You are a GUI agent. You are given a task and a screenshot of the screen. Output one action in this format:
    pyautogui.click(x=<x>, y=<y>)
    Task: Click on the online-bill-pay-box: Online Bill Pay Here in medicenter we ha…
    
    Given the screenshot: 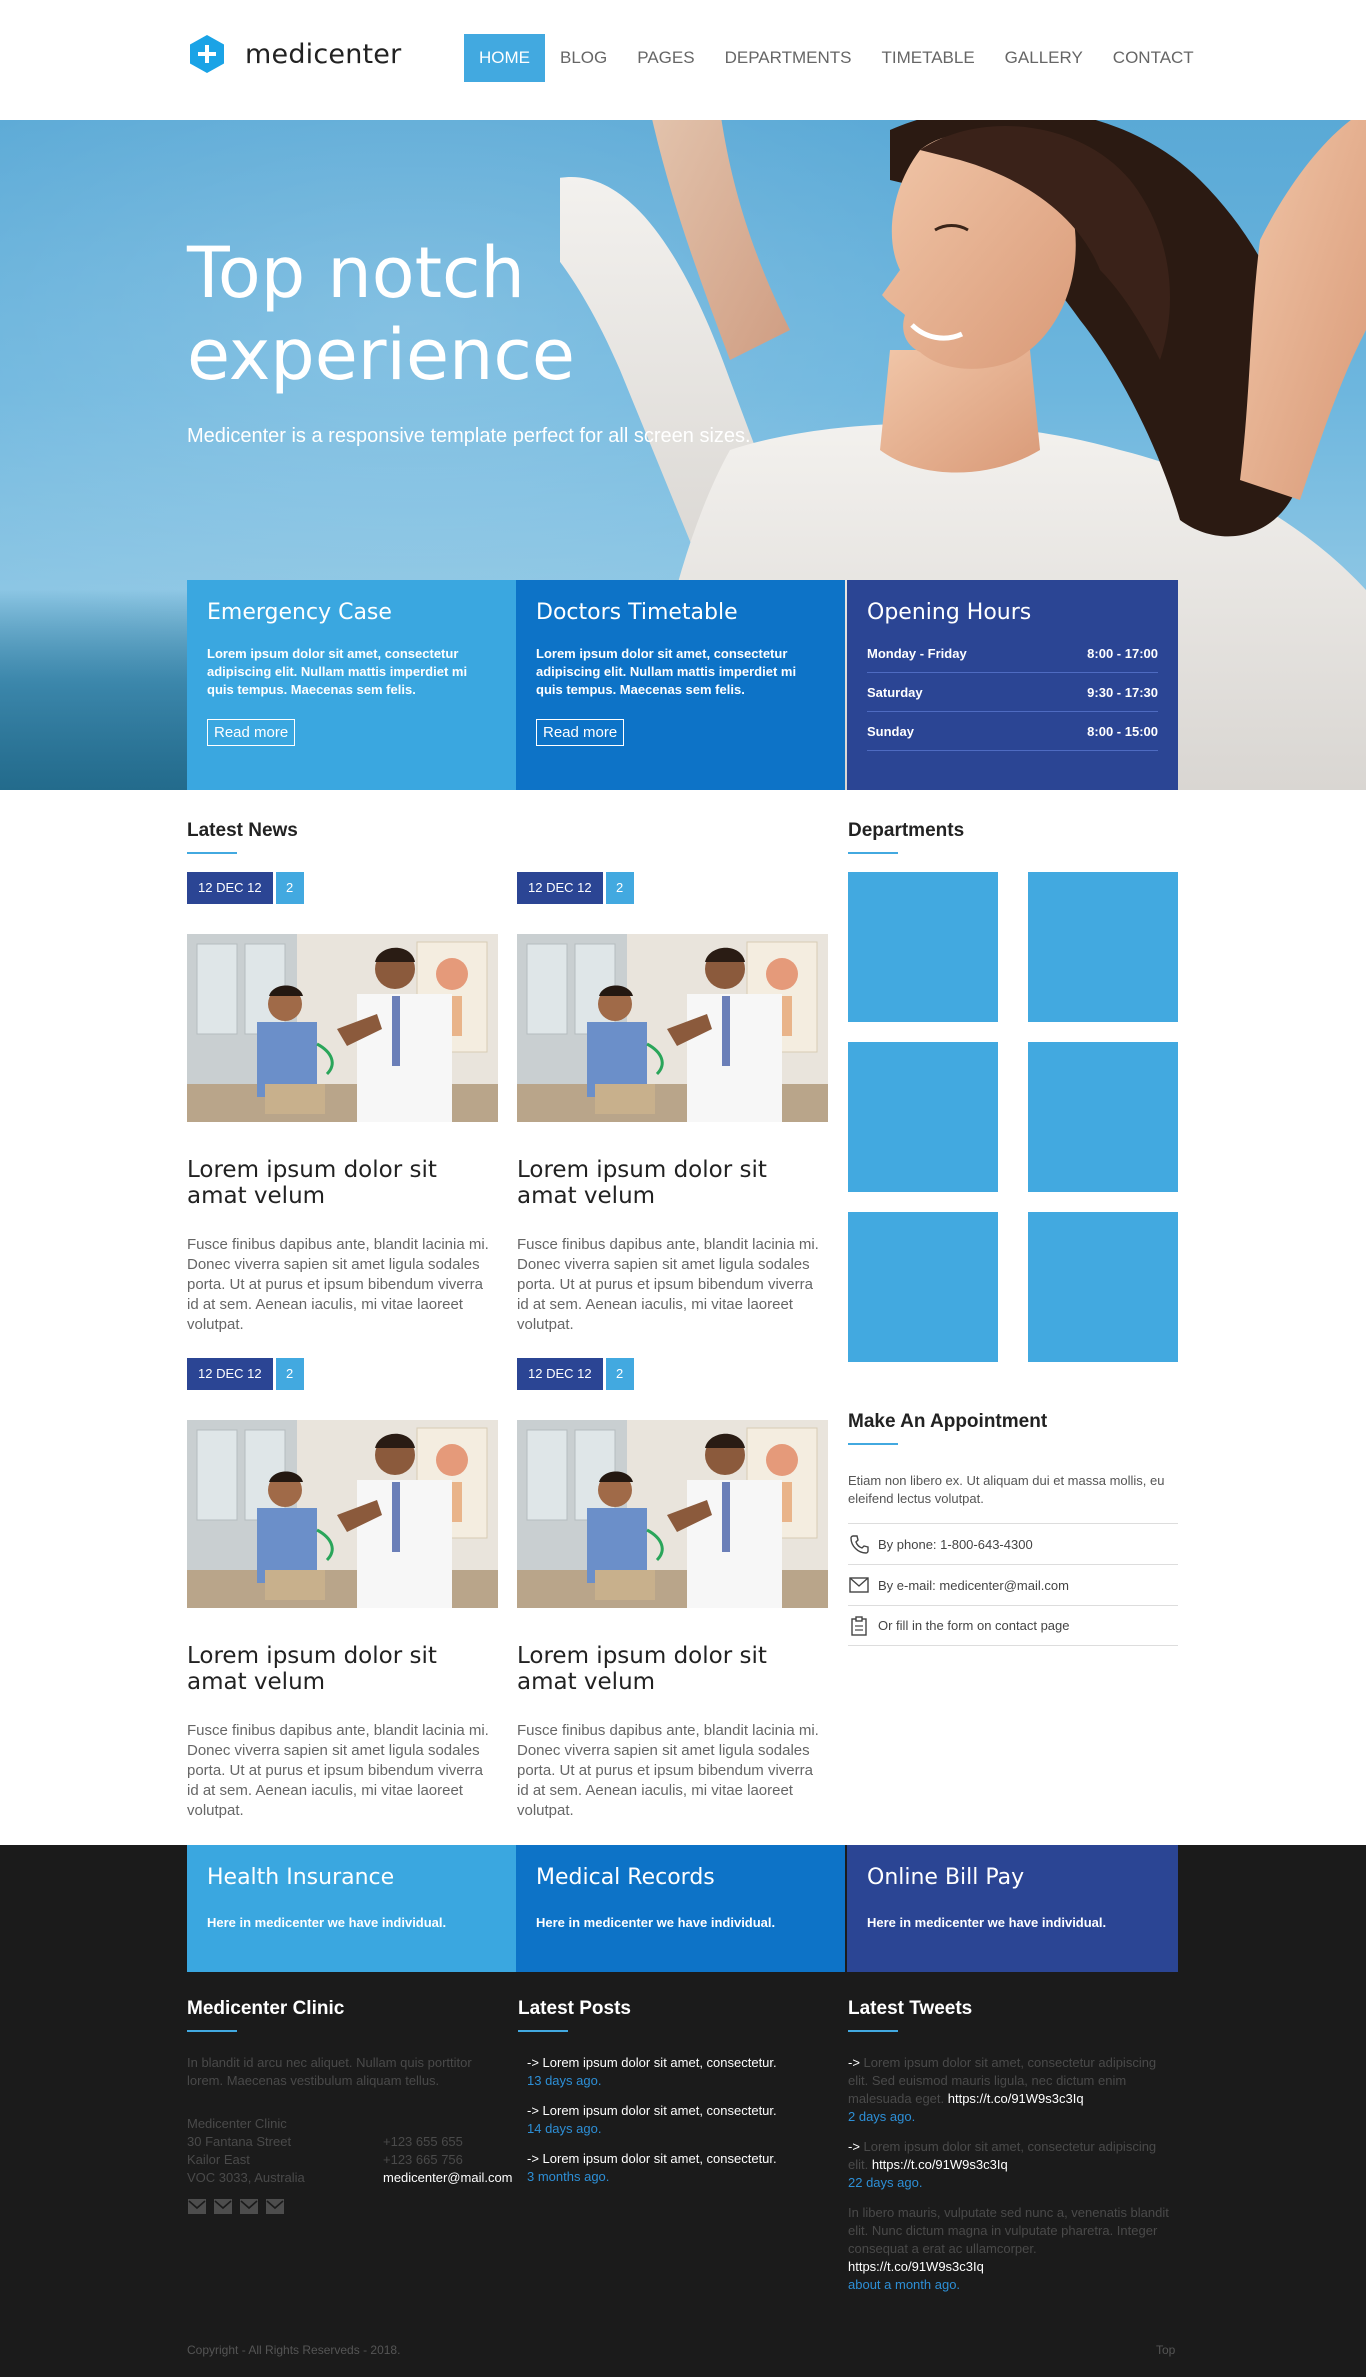 What is the action you would take?
    pyautogui.click(x=1012, y=1908)
    